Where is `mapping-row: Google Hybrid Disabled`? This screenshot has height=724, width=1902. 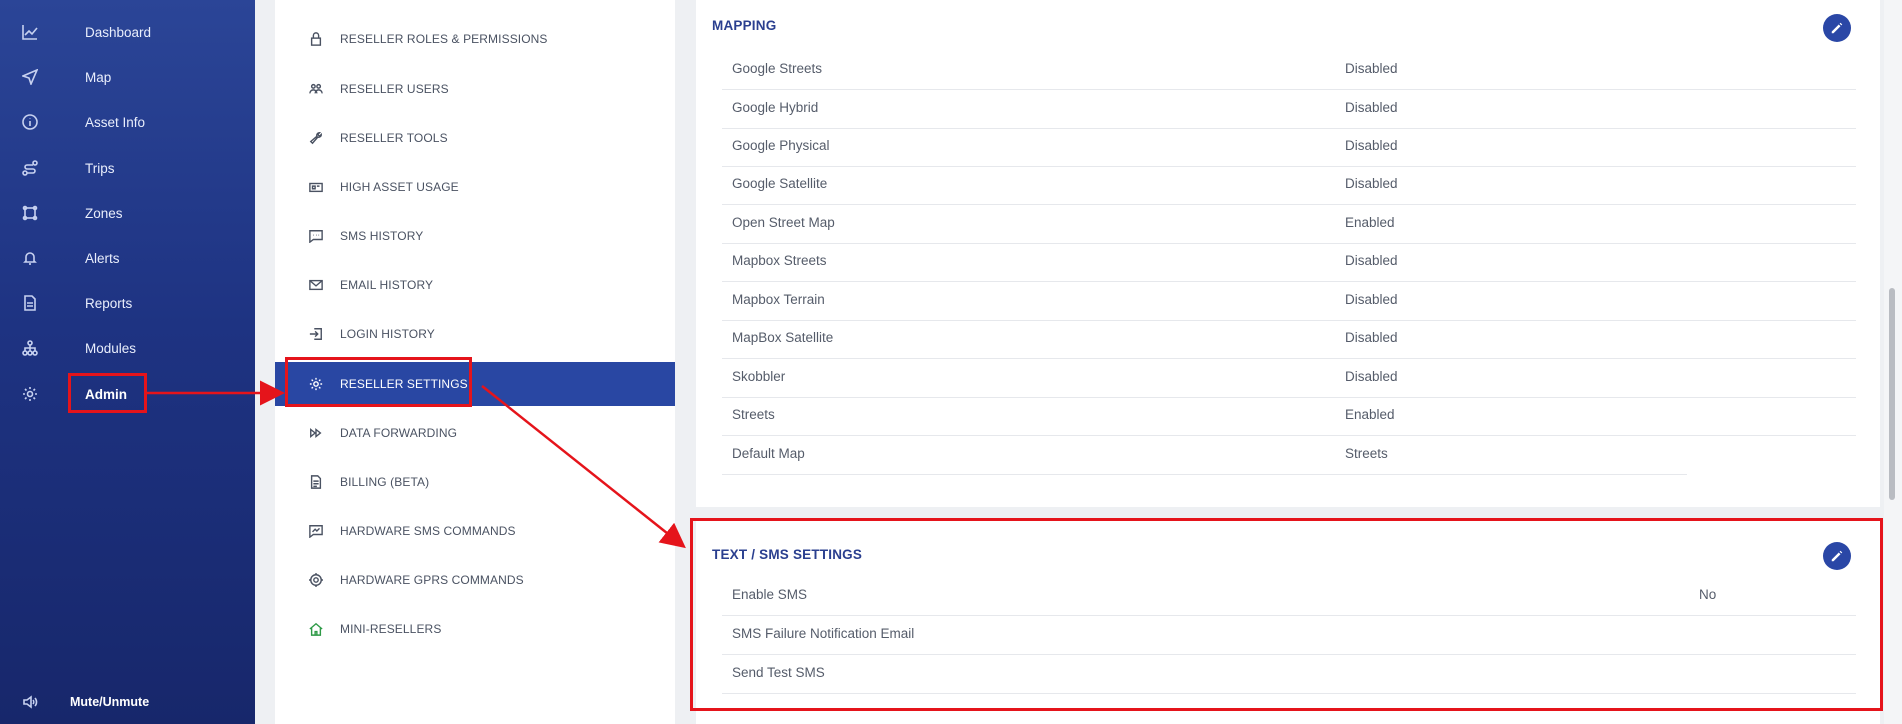 mapping-row: Google Hybrid Disabled is located at coordinates (1289, 109).